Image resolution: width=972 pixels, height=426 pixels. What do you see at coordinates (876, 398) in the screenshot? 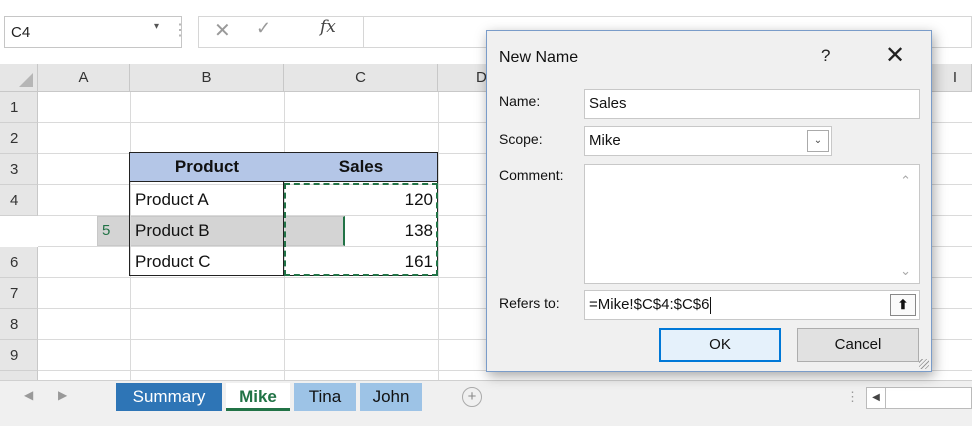
I see `scroll-left-icon: ◀` at bounding box center [876, 398].